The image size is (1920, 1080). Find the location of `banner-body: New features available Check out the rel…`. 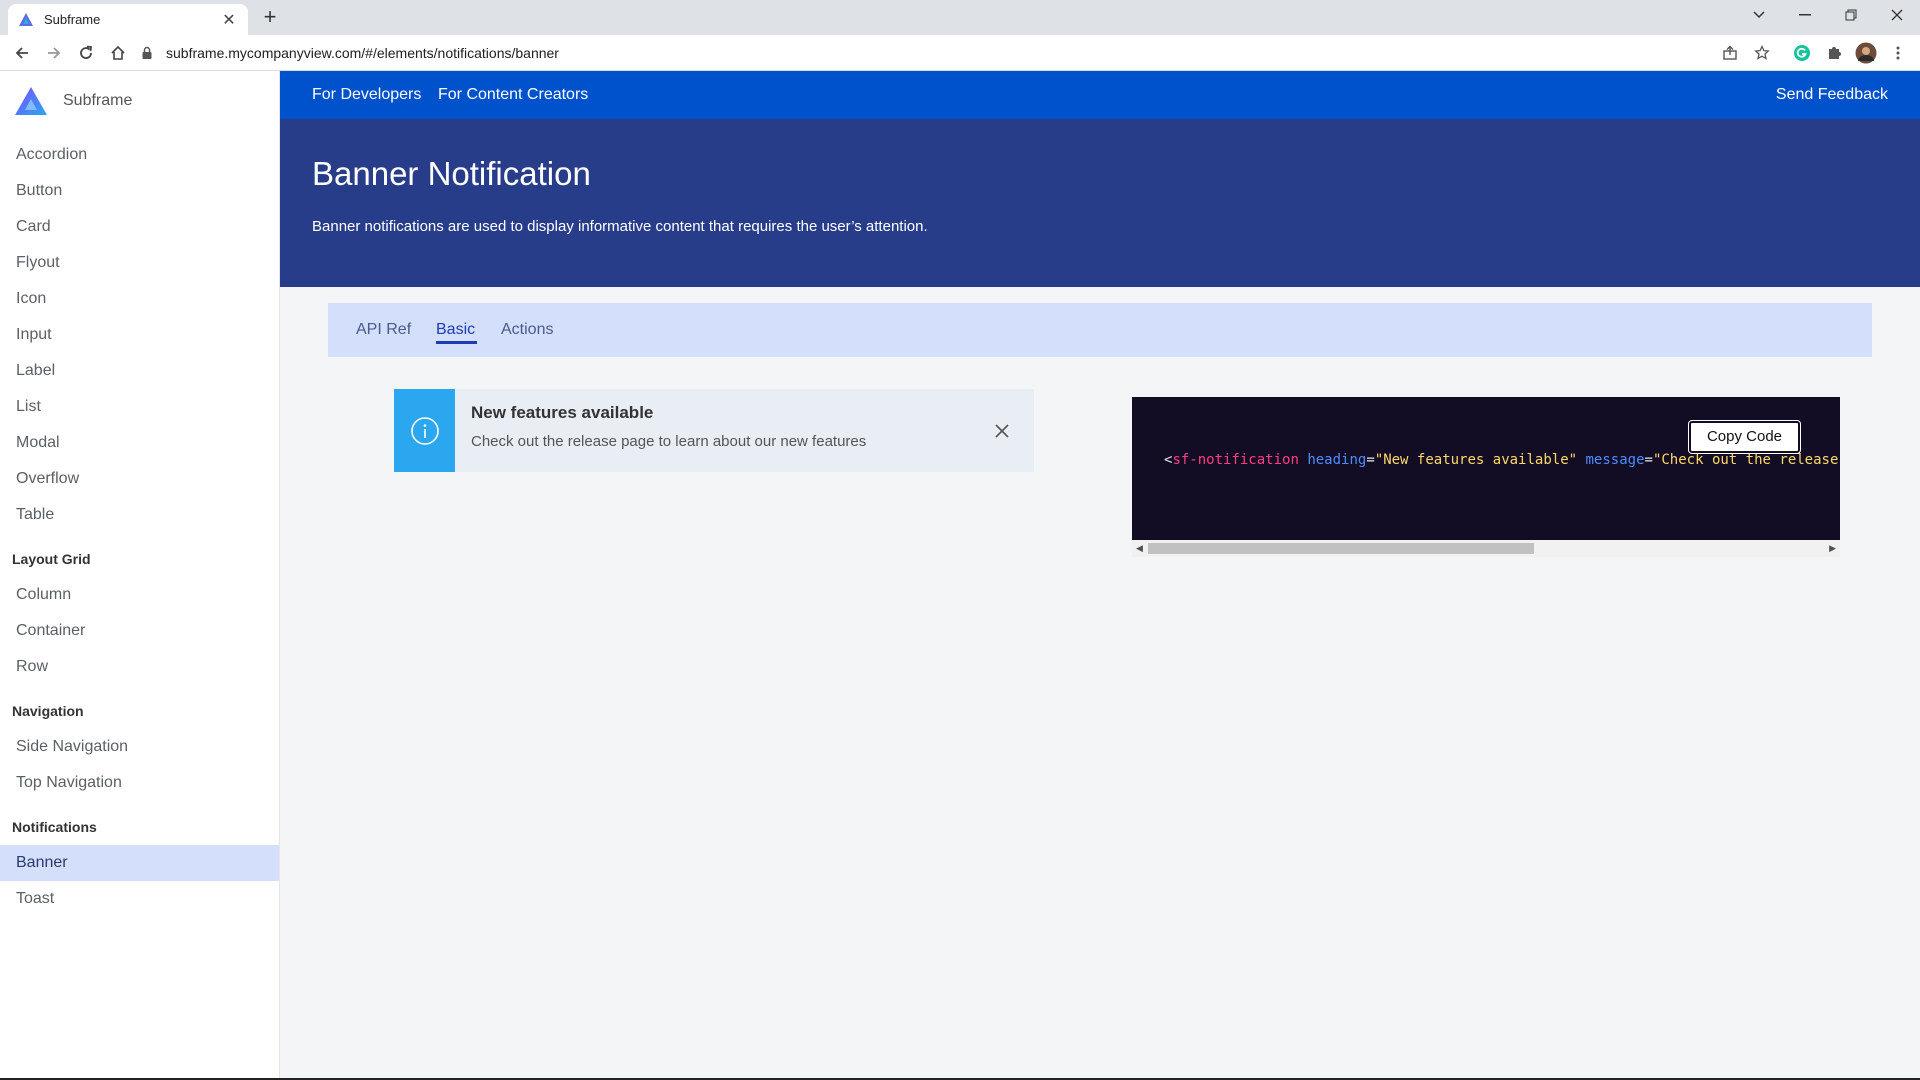

banner-body: New features available Check out the rel… is located at coordinates (712, 430).